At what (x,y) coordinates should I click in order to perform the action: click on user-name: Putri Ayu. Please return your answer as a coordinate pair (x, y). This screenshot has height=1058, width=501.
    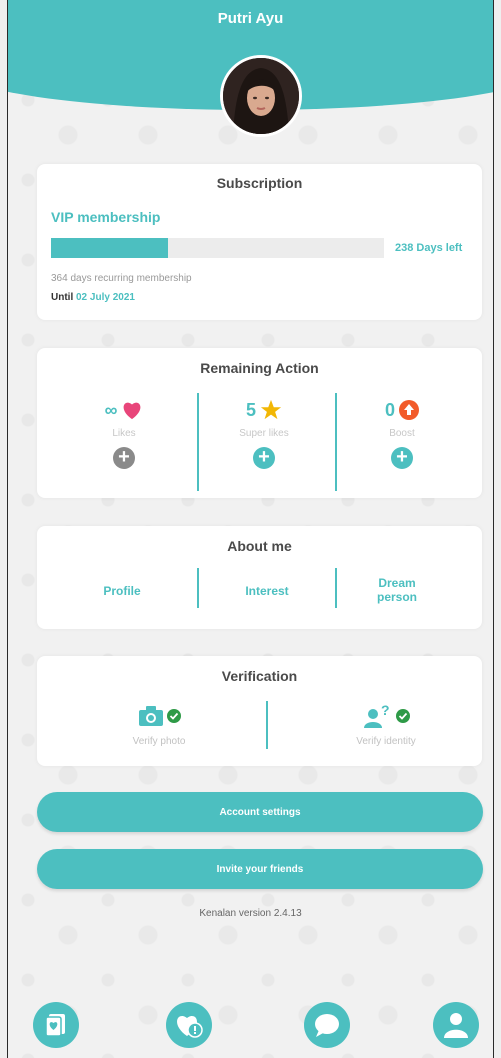
    Looking at the image, I should click on (250, 18).